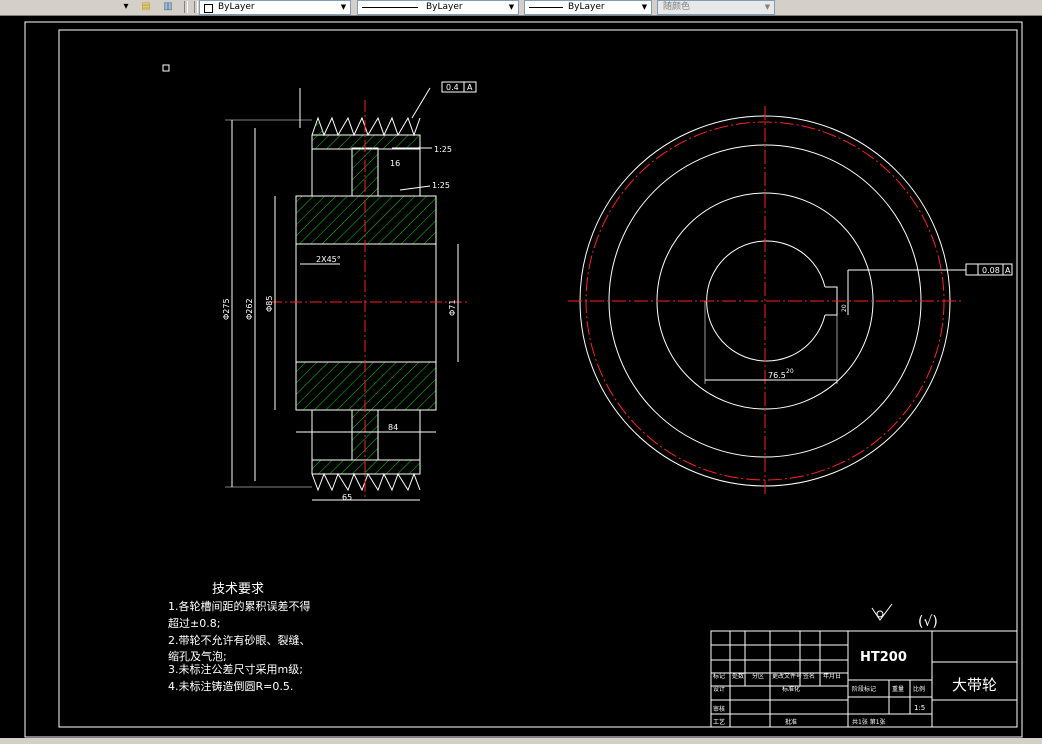 This screenshot has width=1042, height=744. I want to click on symmetry-value: 0.08, so click(991, 270).